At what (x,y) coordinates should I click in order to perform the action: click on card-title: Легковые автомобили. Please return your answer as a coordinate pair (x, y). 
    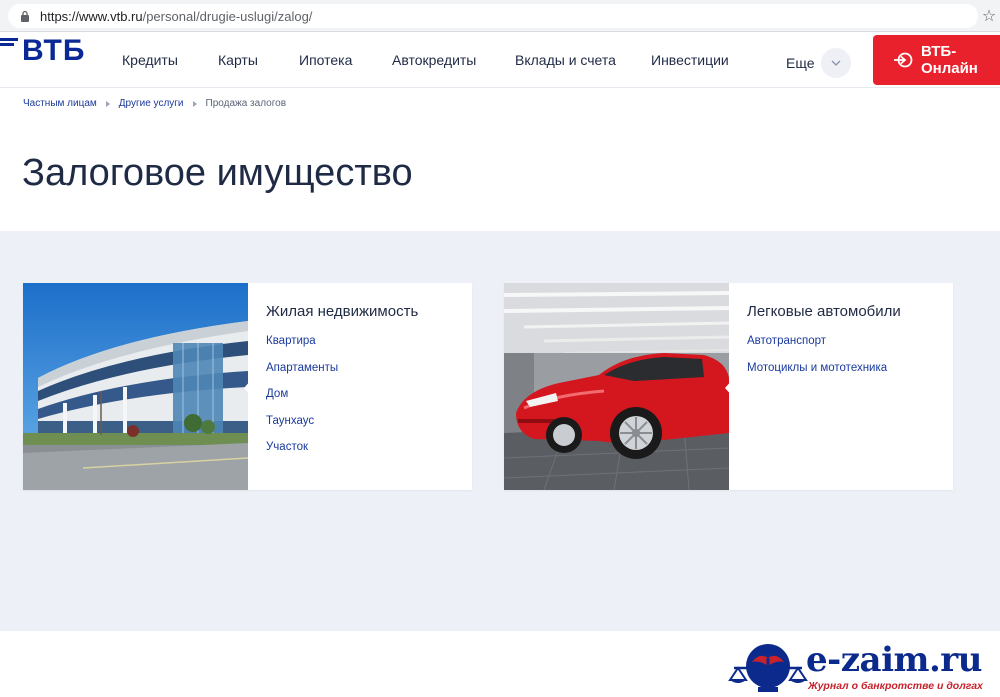
    Looking at the image, I should click on (824, 311).